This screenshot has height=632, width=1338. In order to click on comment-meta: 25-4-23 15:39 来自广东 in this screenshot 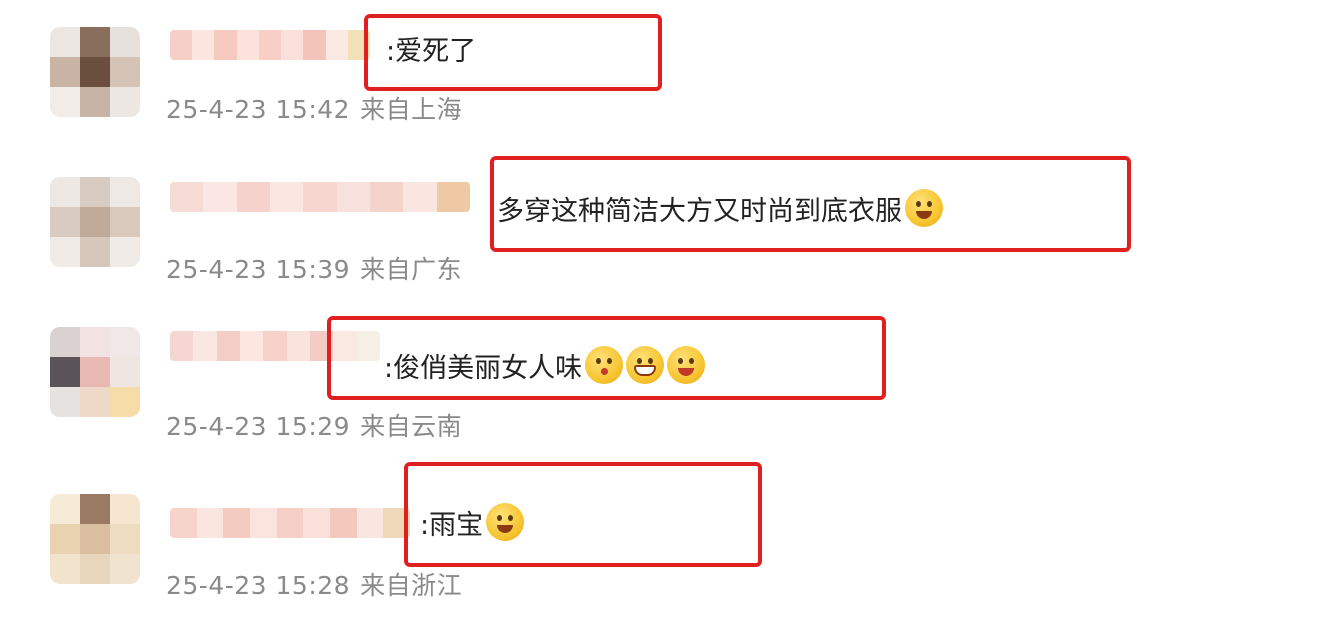, I will do `click(314, 268)`.